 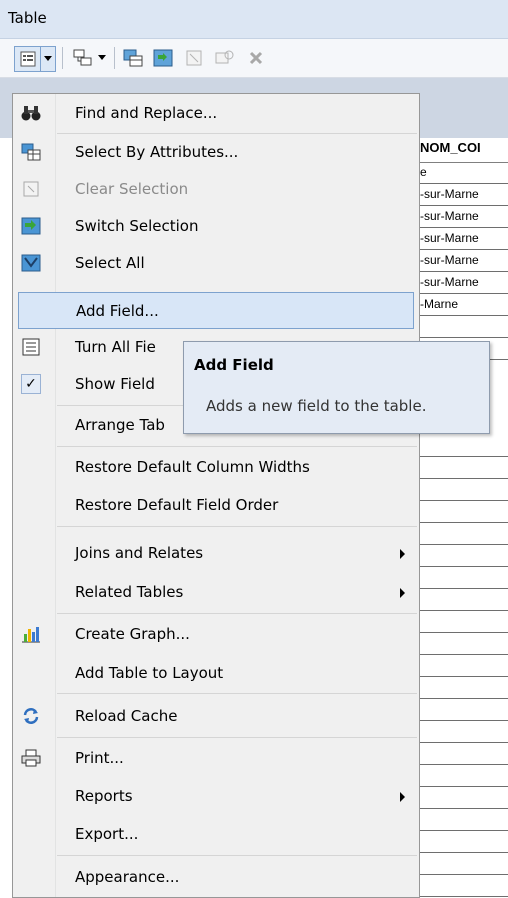 I want to click on zoom-to-selected-icon, so click(x=224, y=57).